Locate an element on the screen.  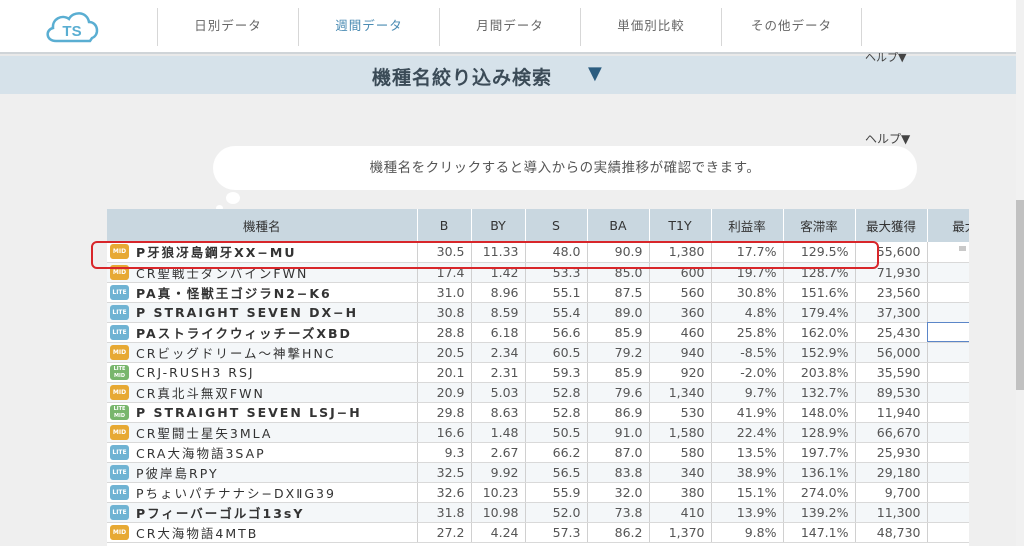
machine-name-link: P STRAIGHT SEVEN DX−H is located at coordinates (247, 312).